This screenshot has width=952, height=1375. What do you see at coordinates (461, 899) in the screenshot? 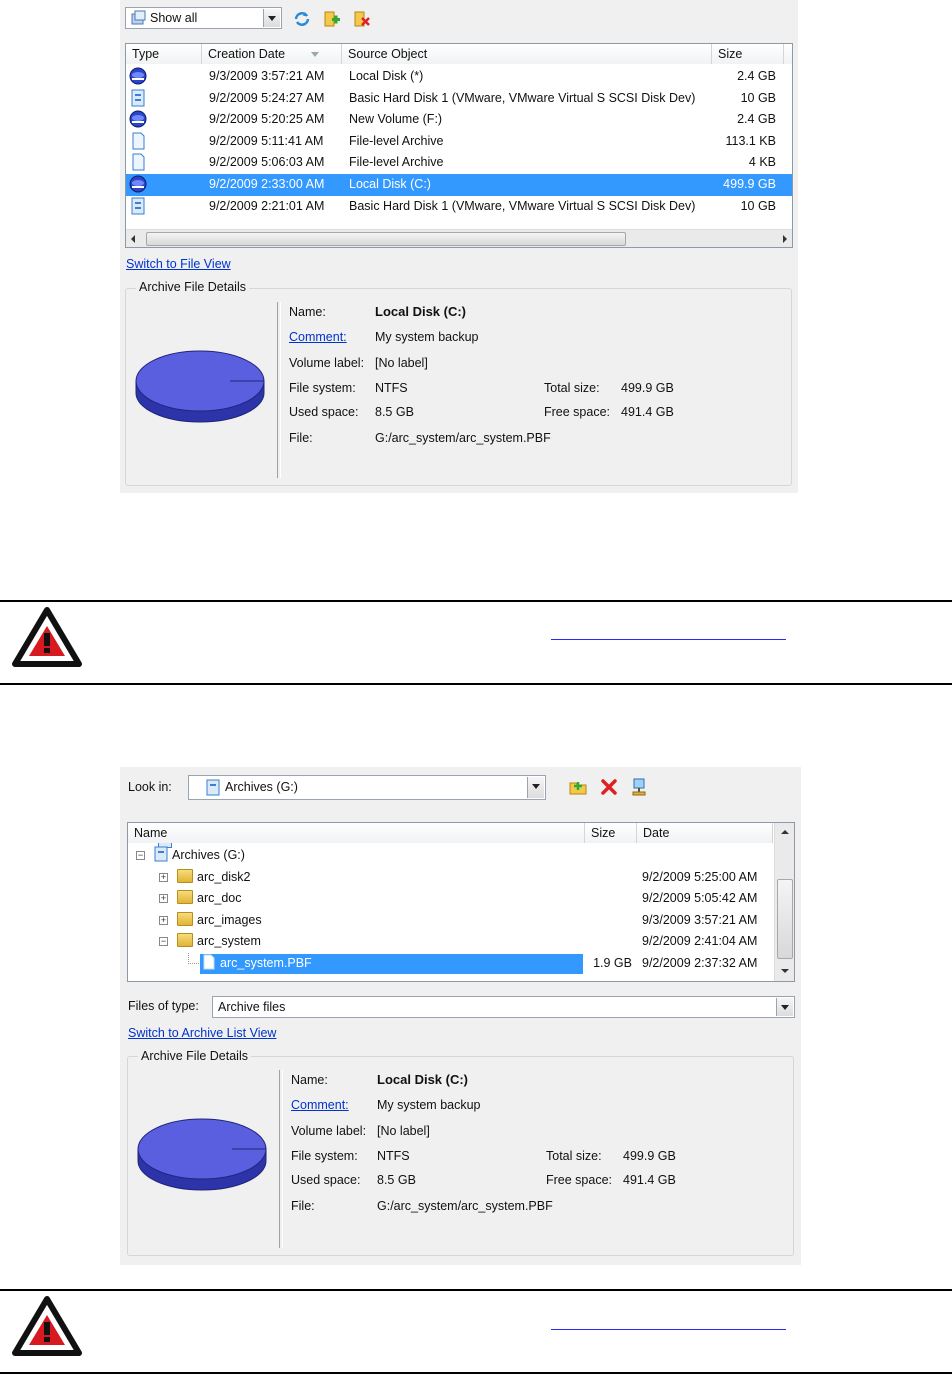
I see `tree-folder: + arc_doc 9/2/2009 5:05:42 AM` at bounding box center [461, 899].